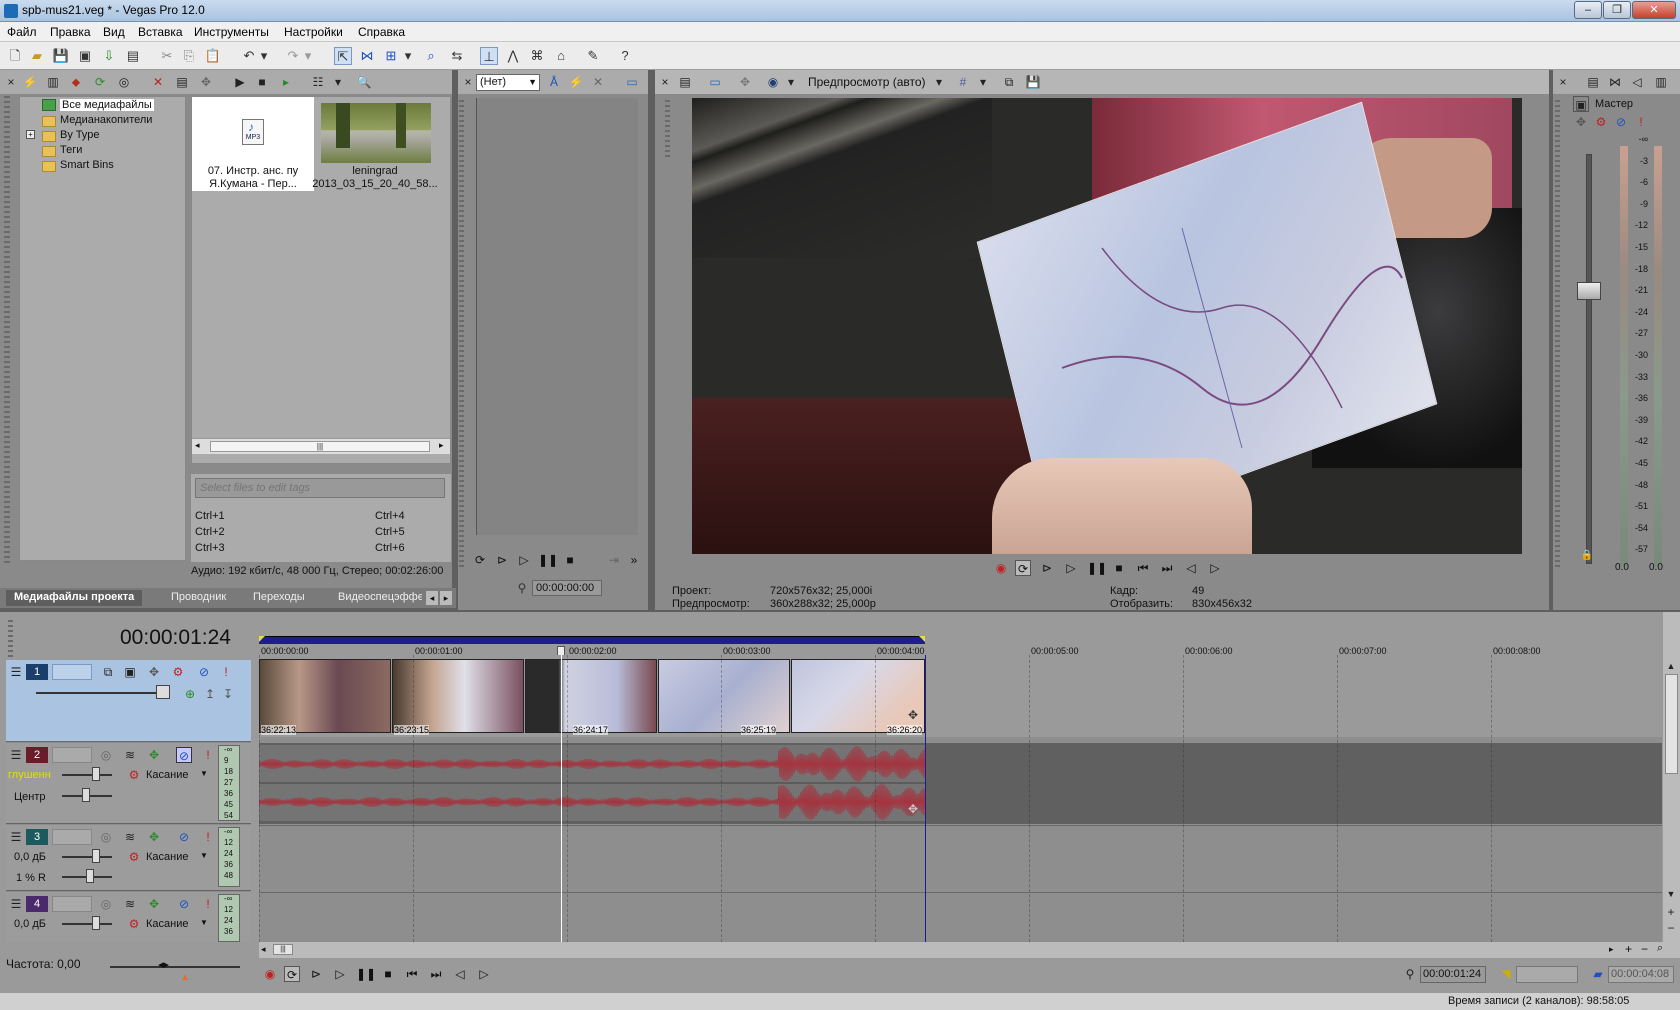 The height and width of the screenshot is (1010, 1680). I want to click on edit-tool-icon: ⇱, so click(343, 56).